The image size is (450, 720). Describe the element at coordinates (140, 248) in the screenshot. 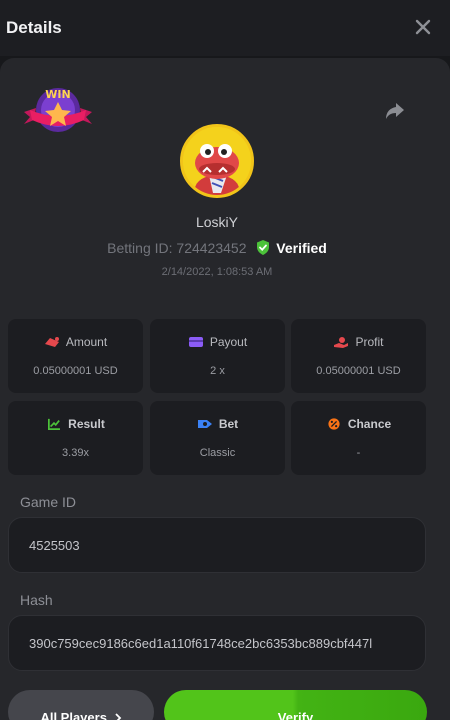

I see `betting-id-label: Betting ID:` at that location.